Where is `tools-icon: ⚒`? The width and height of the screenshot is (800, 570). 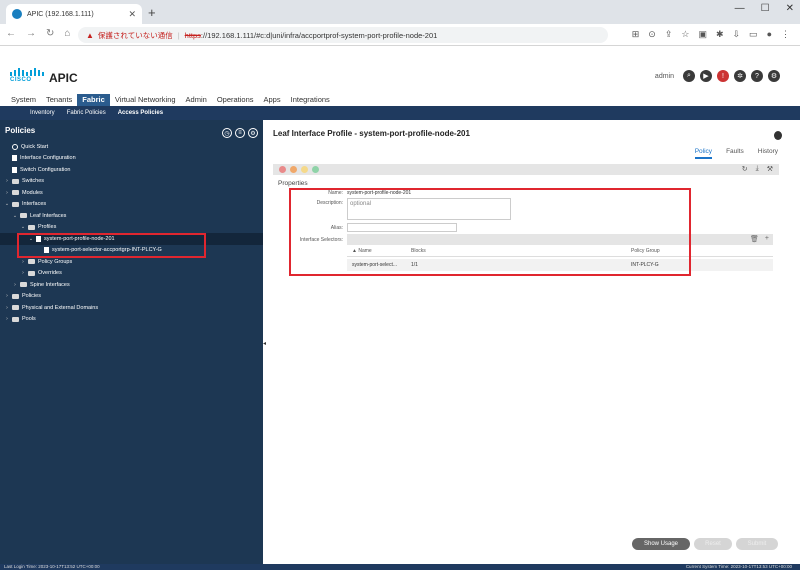 tools-icon: ⚒ is located at coordinates (770, 169).